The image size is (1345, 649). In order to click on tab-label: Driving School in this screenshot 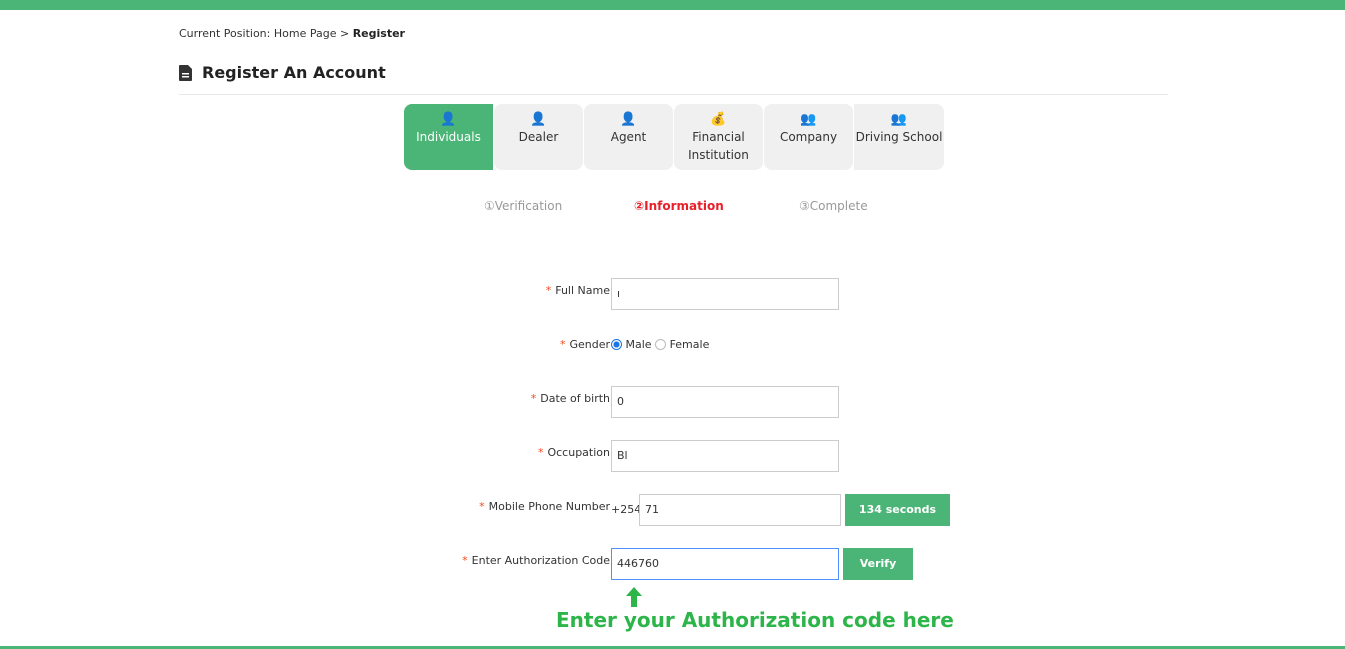, I will do `click(899, 137)`.